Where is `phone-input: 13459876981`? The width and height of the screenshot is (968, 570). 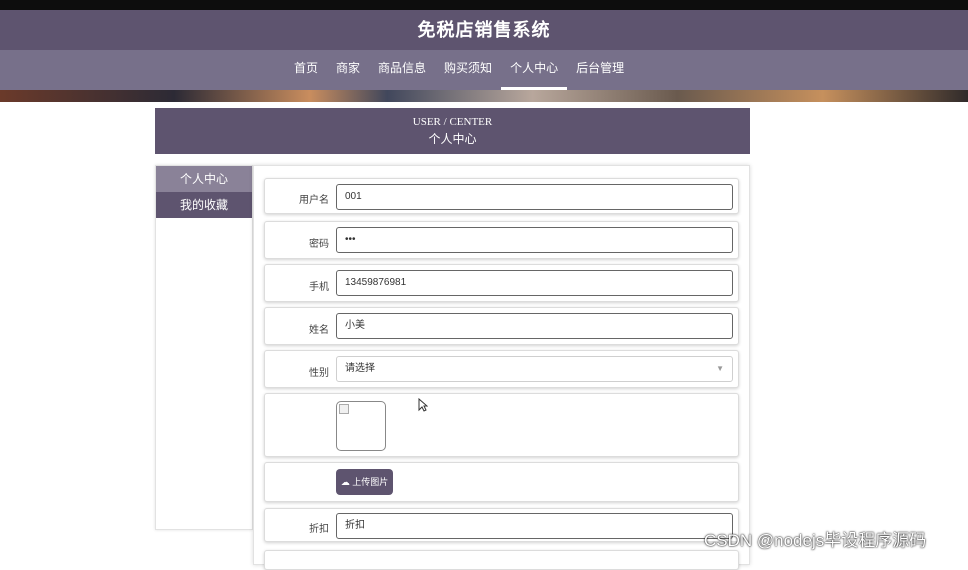 phone-input: 13459876981 is located at coordinates (534, 283).